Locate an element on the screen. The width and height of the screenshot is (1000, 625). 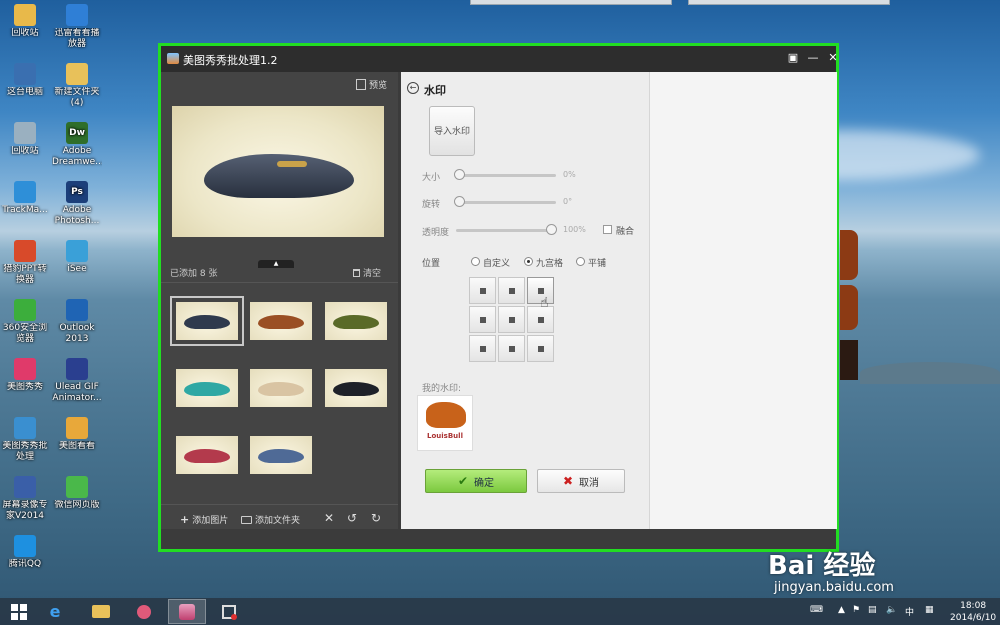
added-count: 已添加 8 张 is located at coordinates (194, 274).